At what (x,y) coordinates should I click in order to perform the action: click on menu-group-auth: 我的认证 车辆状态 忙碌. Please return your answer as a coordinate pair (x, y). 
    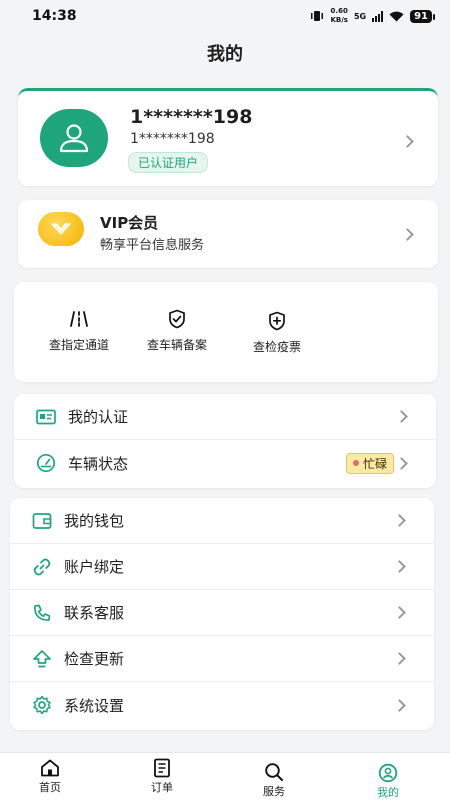
    Looking at the image, I should click on (225, 441).